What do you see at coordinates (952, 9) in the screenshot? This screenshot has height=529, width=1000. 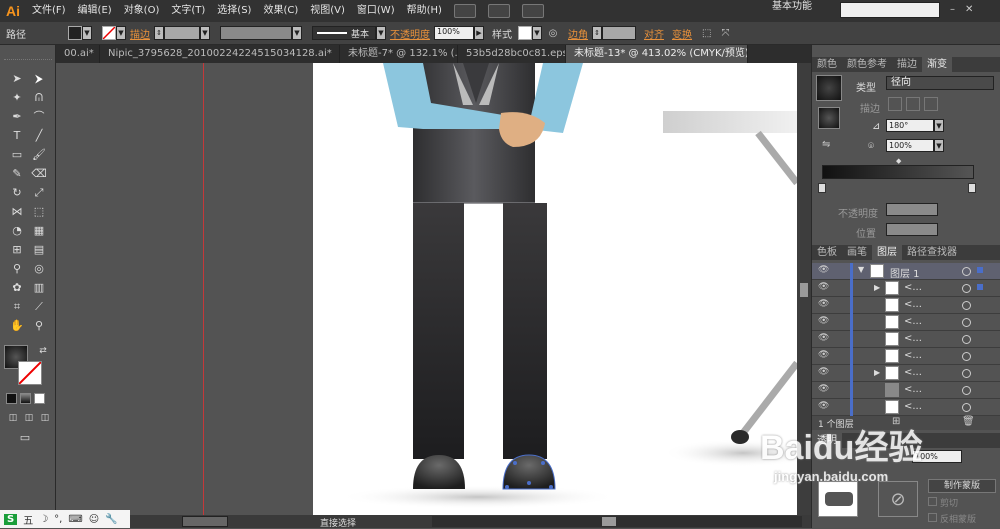 I see `minimize-icon: –` at bounding box center [952, 9].